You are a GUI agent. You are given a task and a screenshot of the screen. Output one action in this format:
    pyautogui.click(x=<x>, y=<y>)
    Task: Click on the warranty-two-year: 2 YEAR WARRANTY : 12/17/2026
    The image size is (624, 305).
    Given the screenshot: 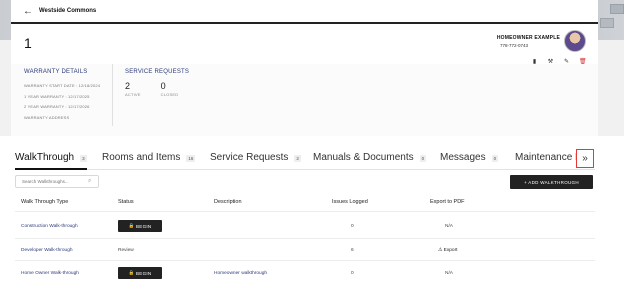 What is the action you would take?
    pyautogui.click(x=57, y=107)
    